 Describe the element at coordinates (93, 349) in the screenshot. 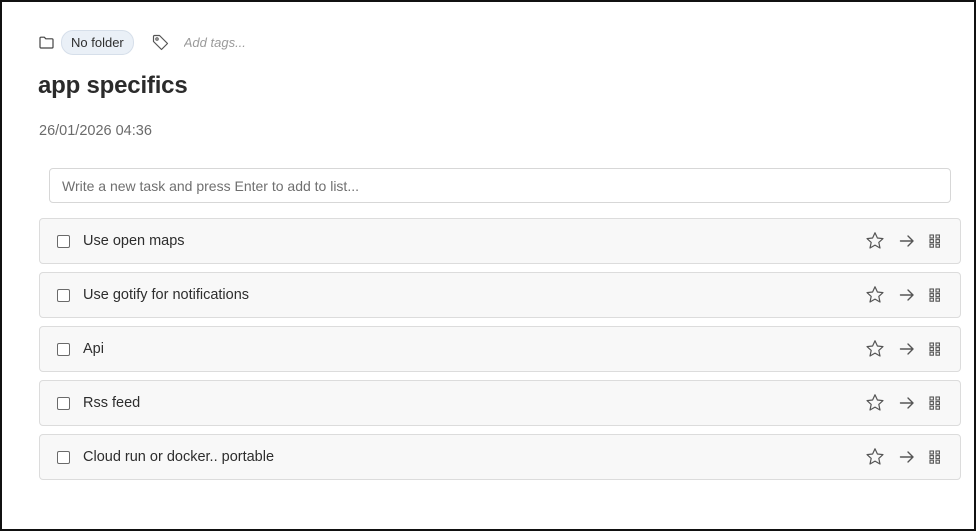

I see `task-label: Api` at that location.